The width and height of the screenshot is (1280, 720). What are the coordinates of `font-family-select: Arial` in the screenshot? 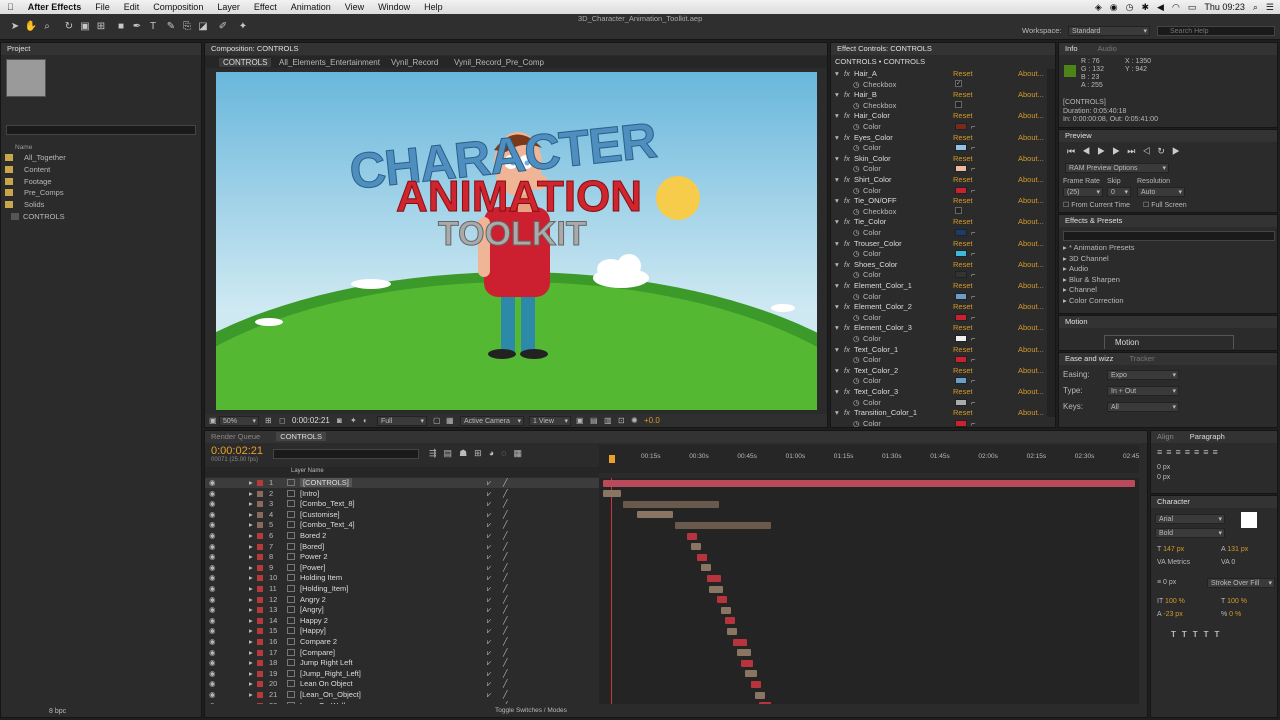 It's located at (1190, 519).